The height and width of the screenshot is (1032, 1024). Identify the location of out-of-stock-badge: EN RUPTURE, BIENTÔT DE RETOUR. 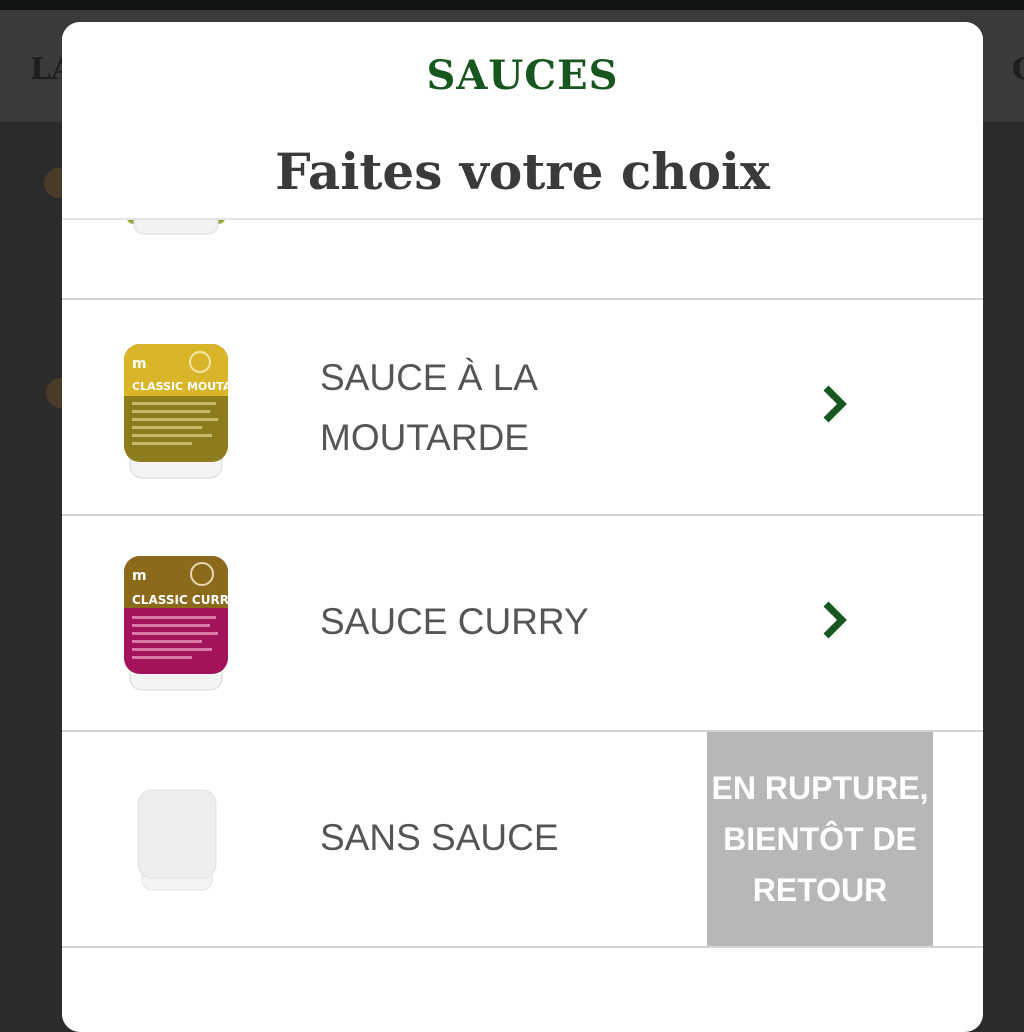
(820, 839).